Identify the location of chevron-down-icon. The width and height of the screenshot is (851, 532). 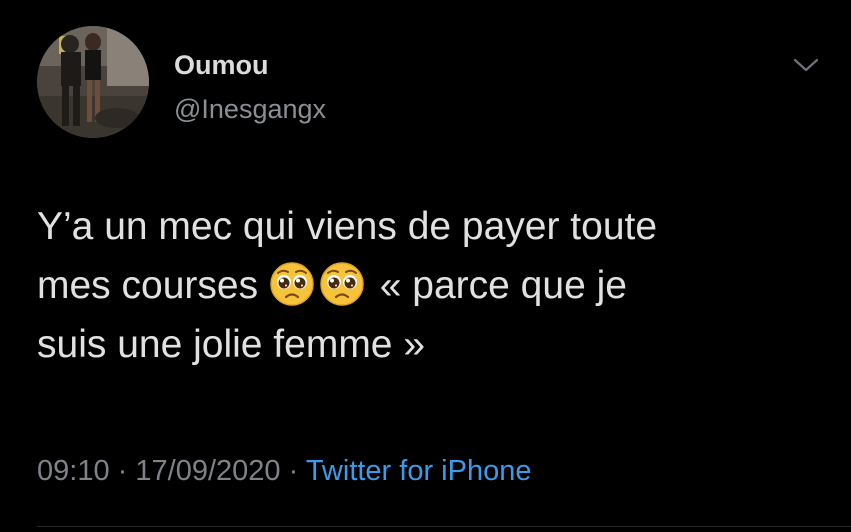
(806, 65).